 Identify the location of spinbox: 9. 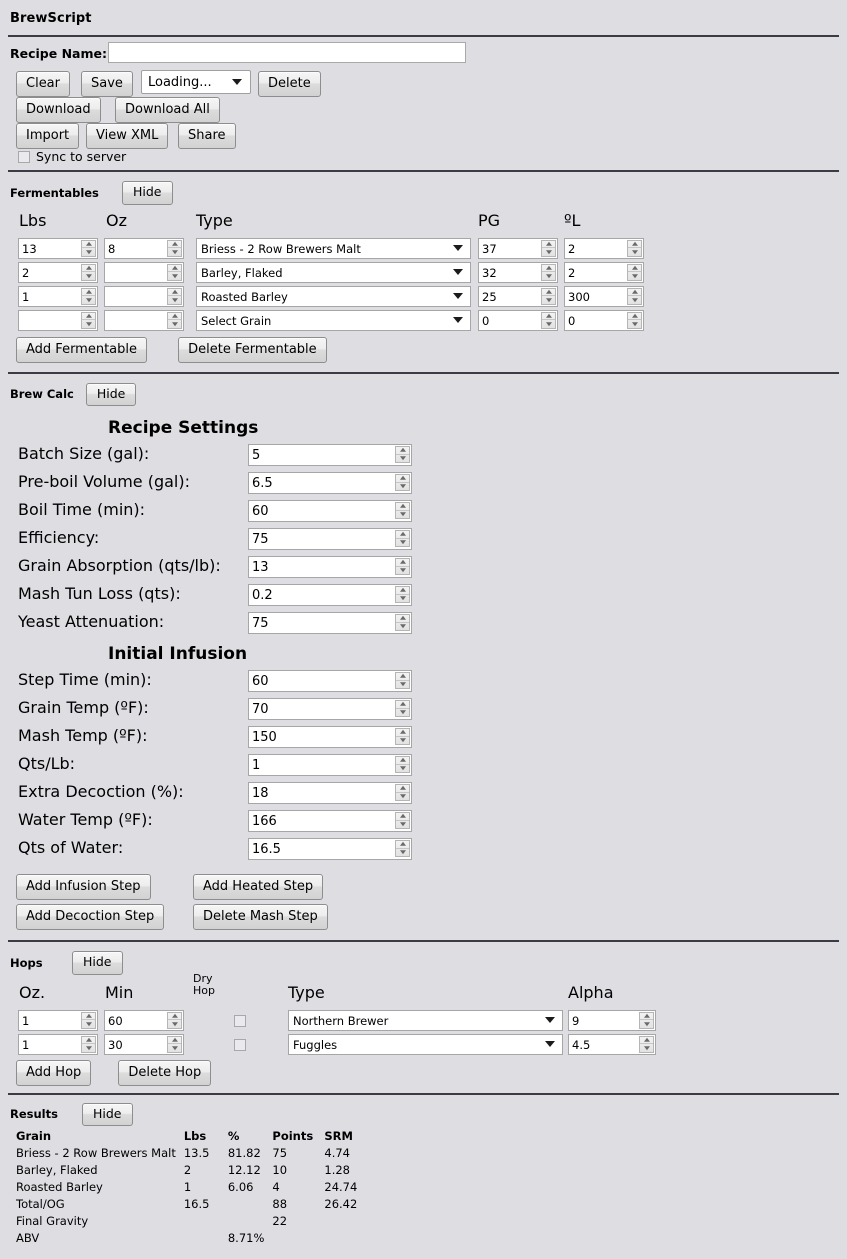
(612, 1020).